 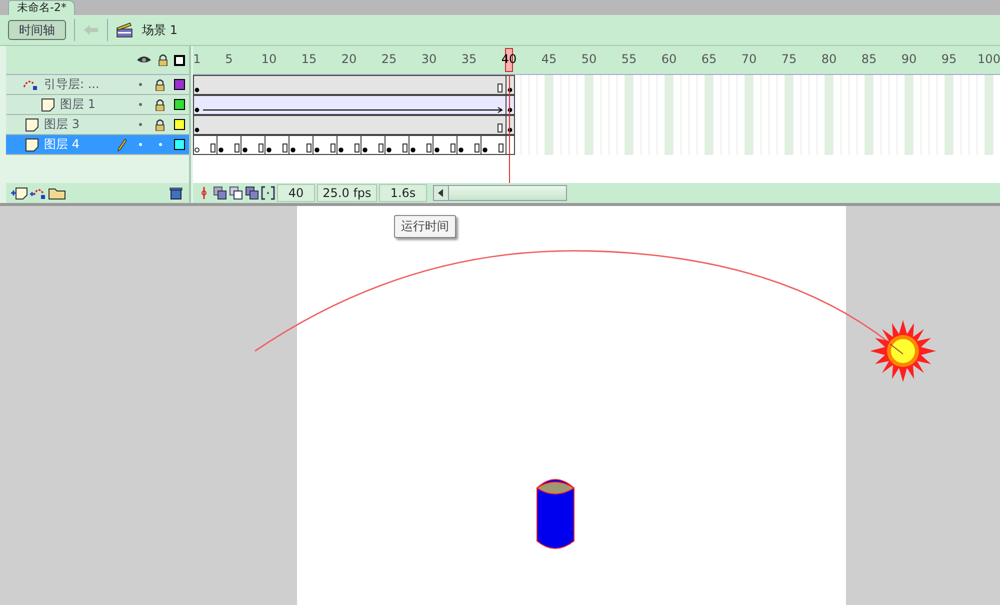 I want to click on frame-number: 85, so click(x=869, y=59).